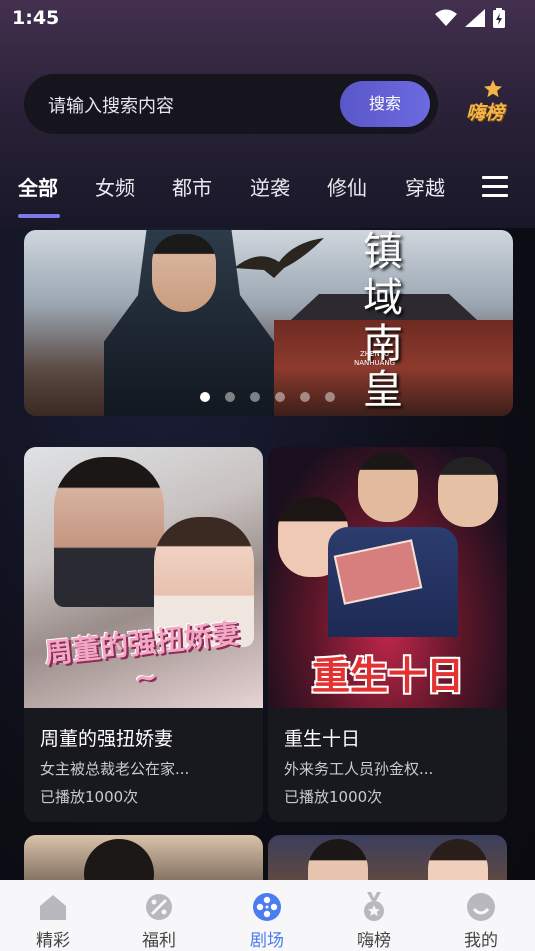  I want to click on drama-poster: 周董的强扭娇妻~, so click(143, 577).